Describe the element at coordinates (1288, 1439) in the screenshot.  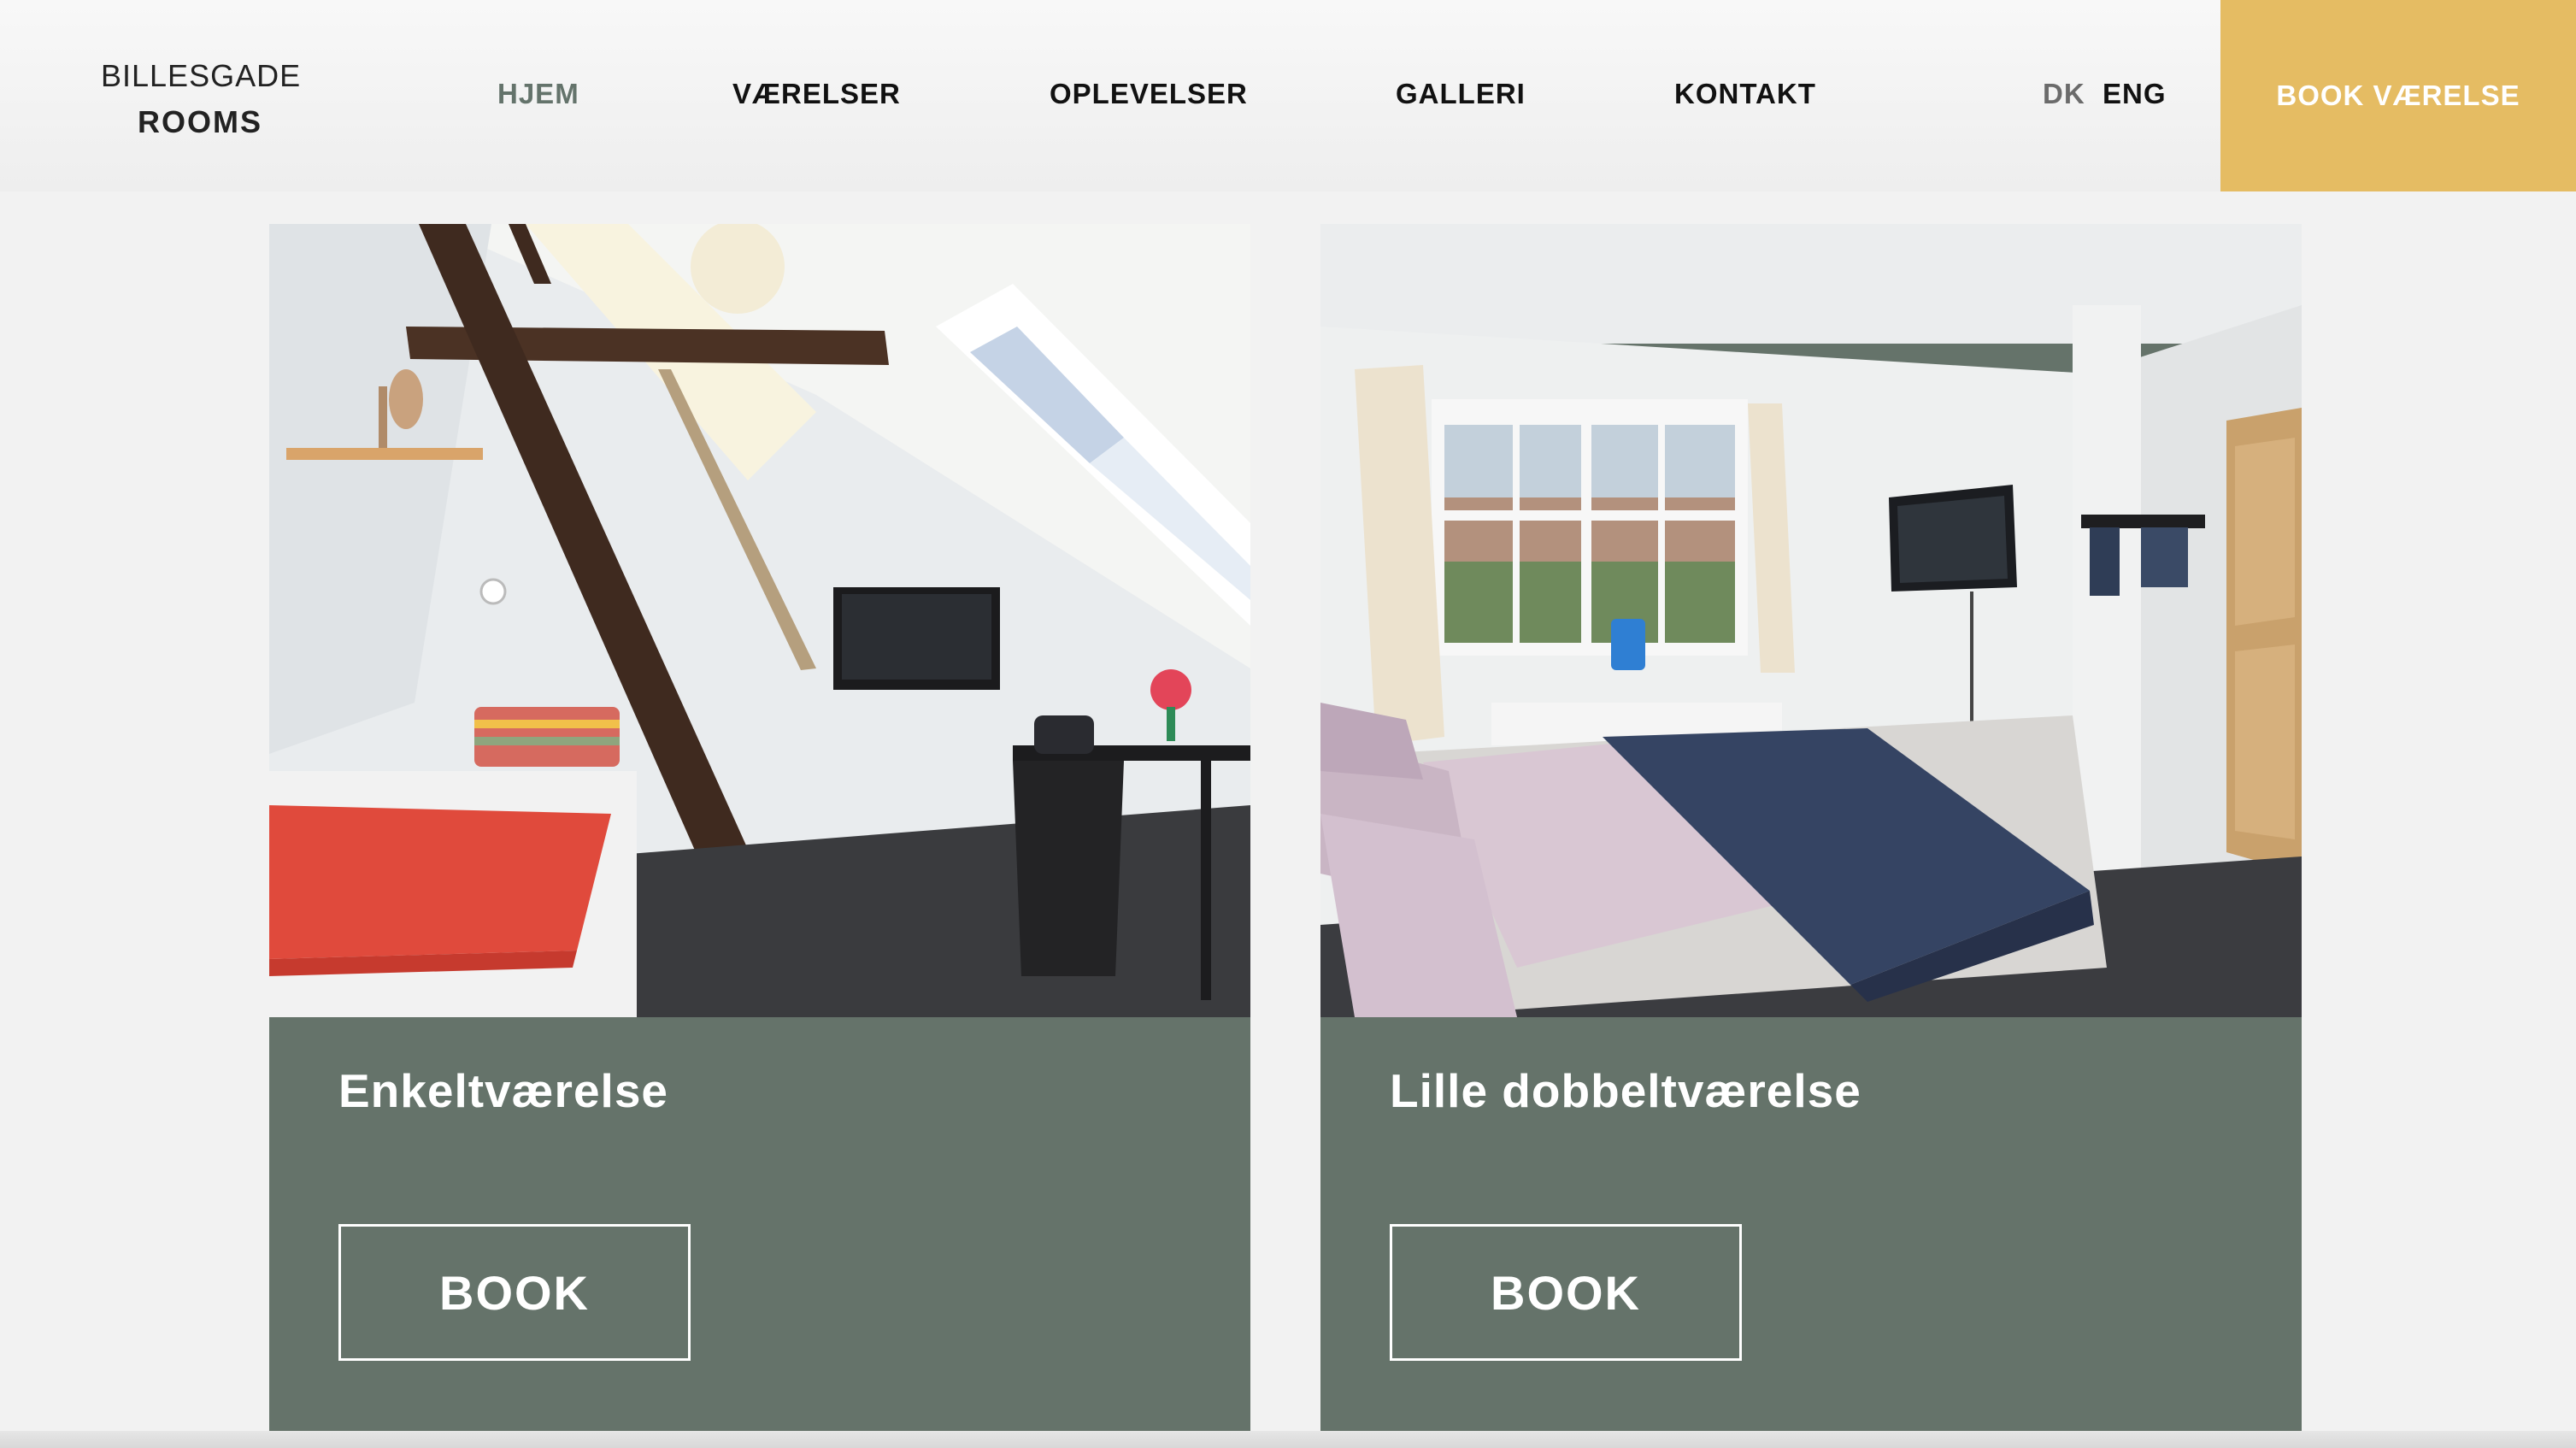
I see `page-bottom-edge` at that location.